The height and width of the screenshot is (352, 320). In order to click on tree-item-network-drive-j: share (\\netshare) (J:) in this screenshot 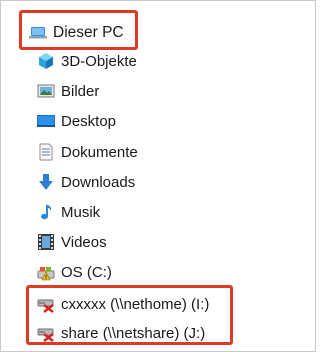, I will do `click(121, 333)`.